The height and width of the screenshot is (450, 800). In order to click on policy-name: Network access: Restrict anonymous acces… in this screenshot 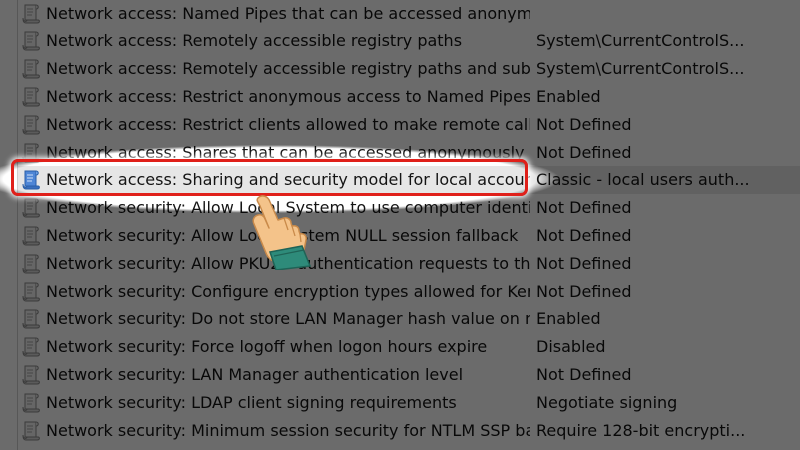, I will do `click(288, 96)`.